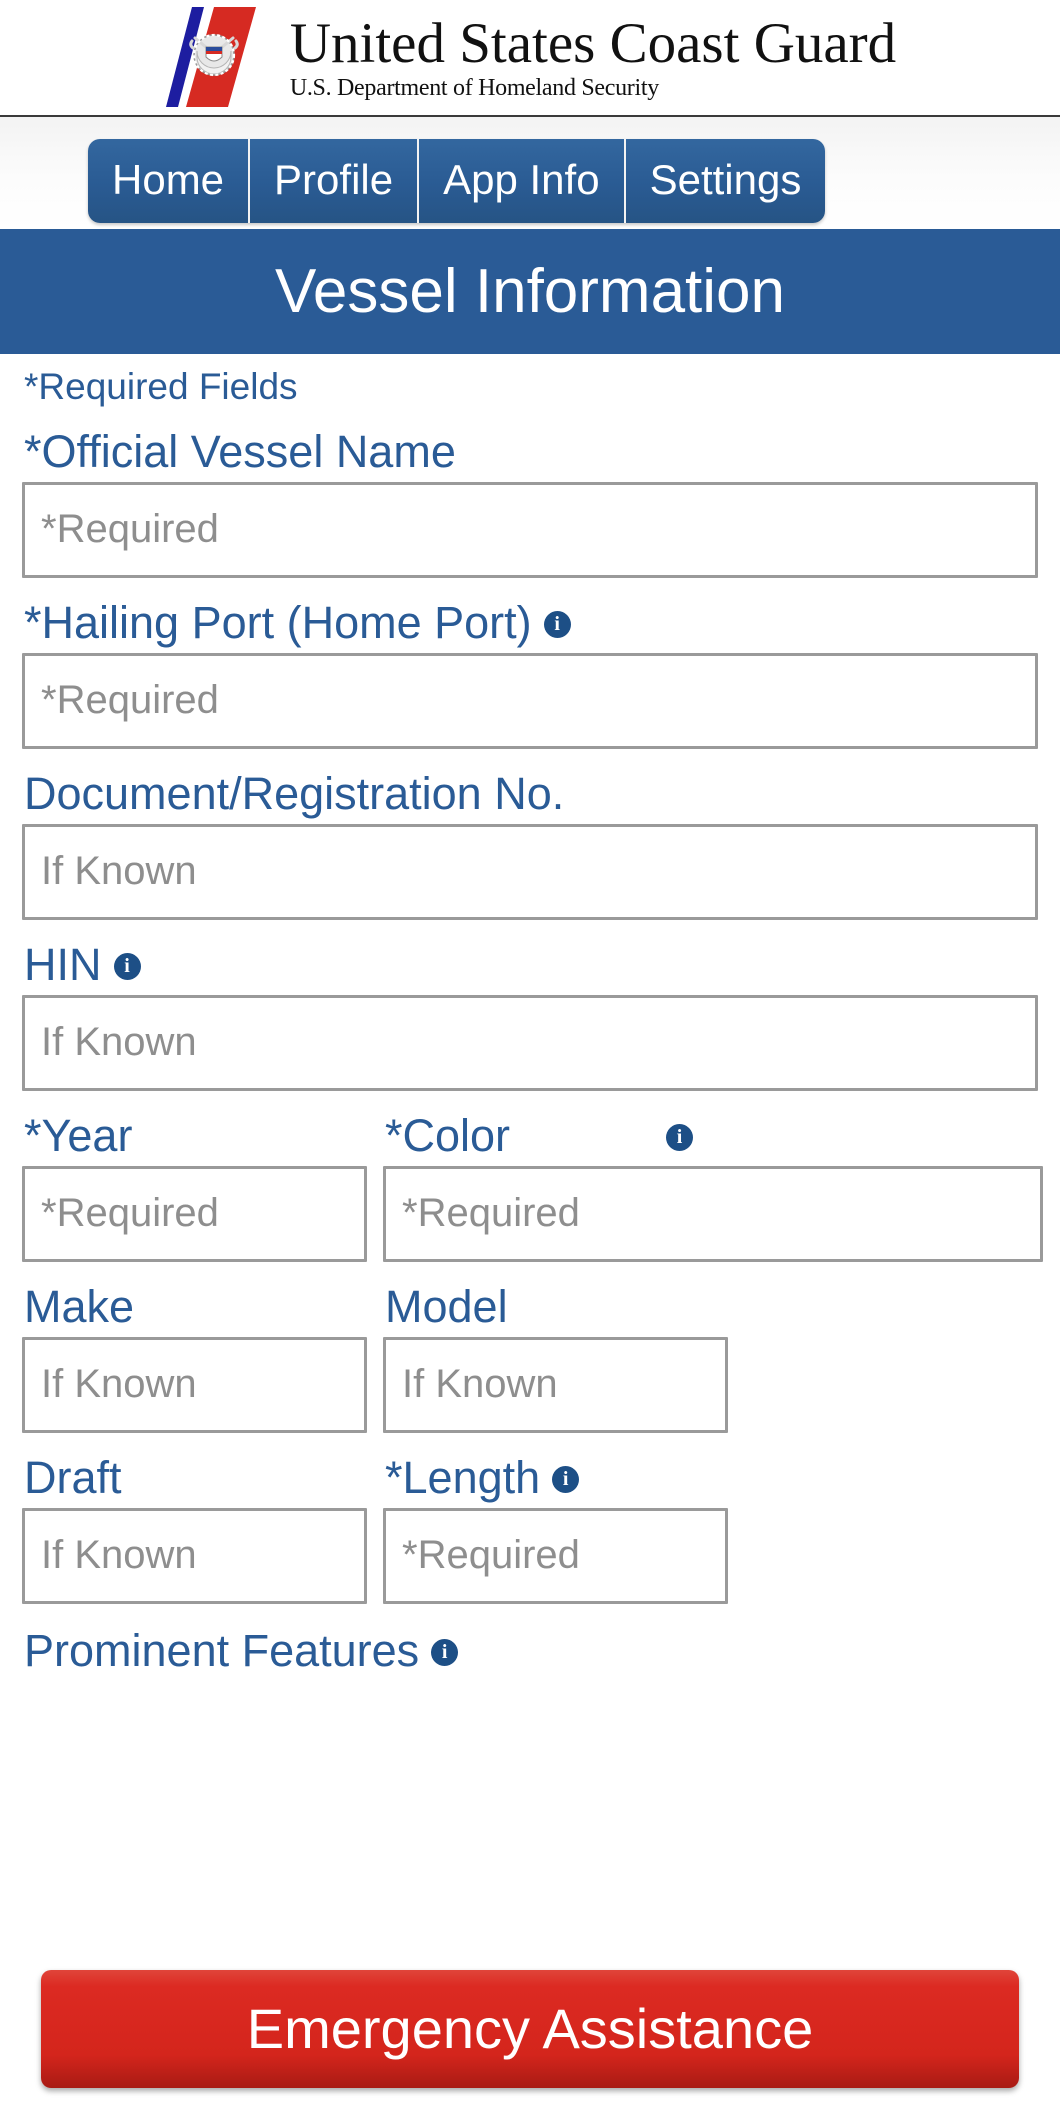 Image resolution: width=1060 pixels, height=2124 pixels. I want to click on label-hailing-port: *Hailing Port (Home Port) i, so click(531, 622).